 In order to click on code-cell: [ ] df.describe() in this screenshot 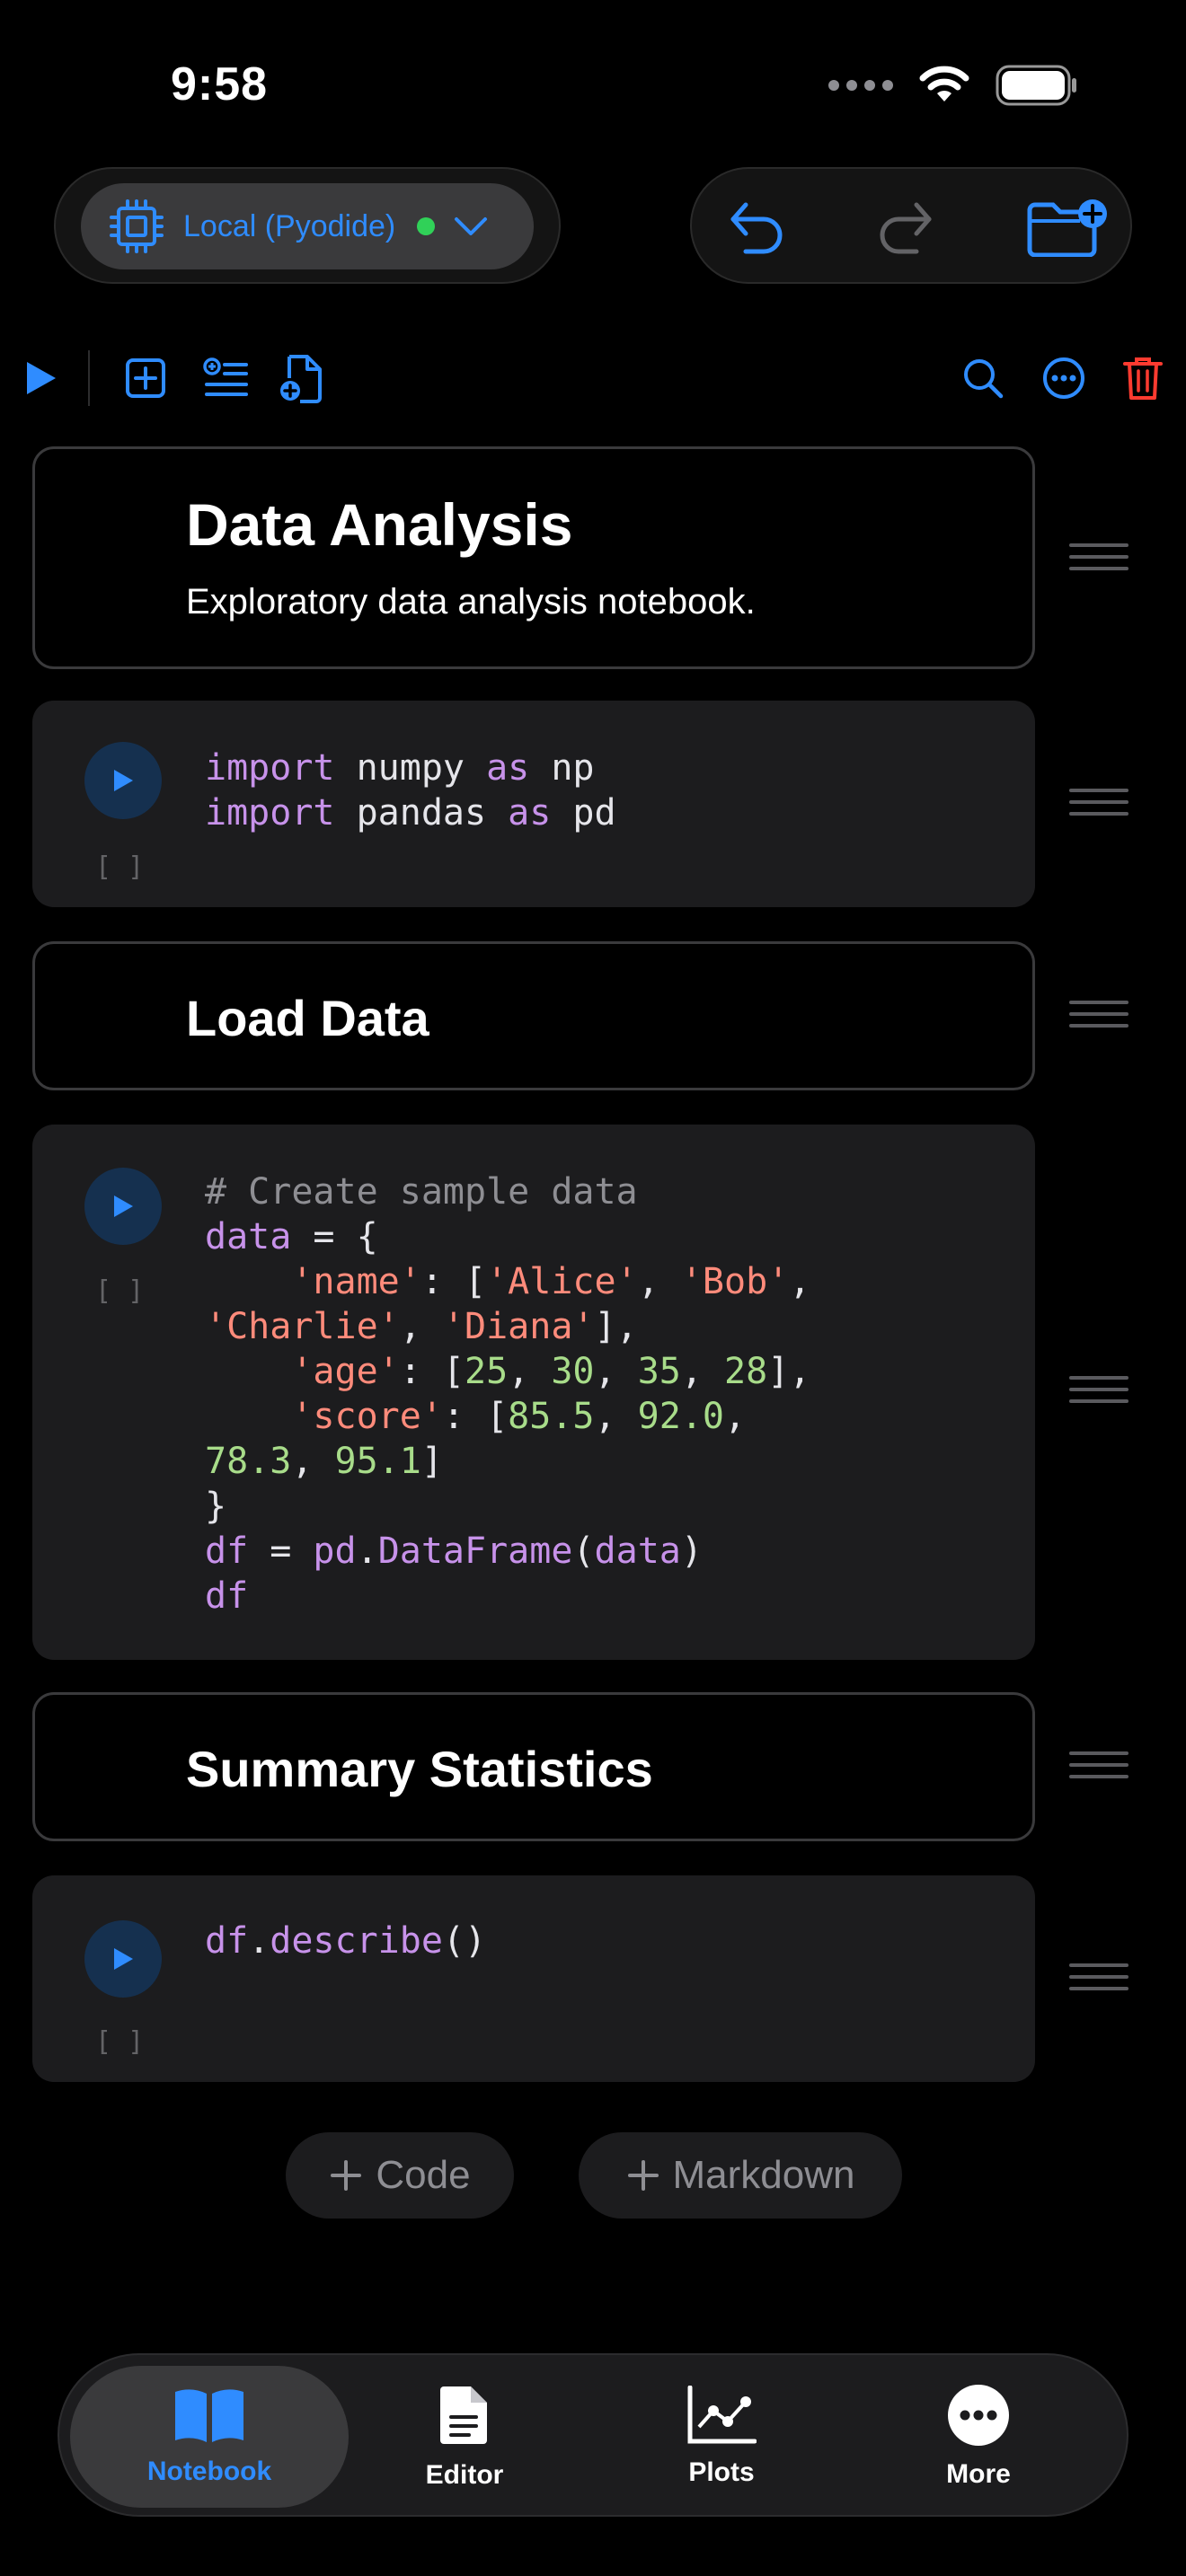, I will do `click(533, 1978)`.